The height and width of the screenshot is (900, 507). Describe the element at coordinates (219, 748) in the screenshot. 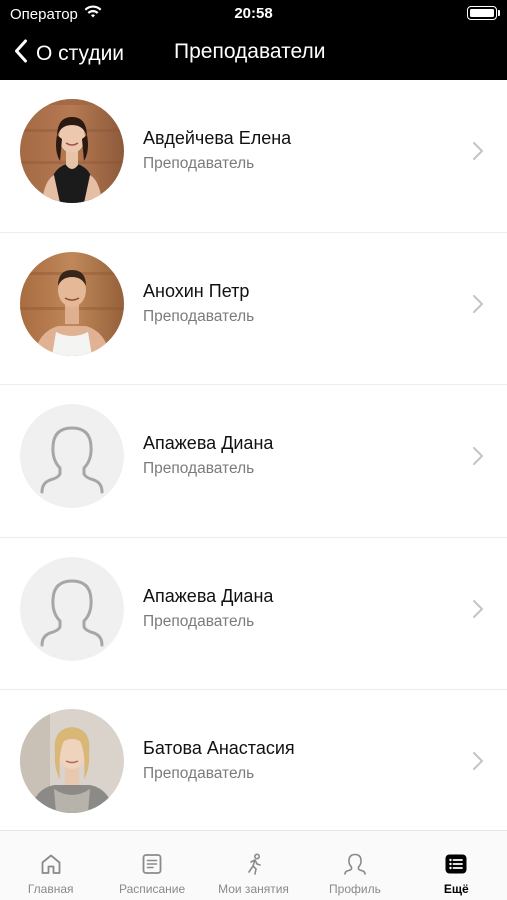

I see `teacher-name: Батова Анастасия` at that location.